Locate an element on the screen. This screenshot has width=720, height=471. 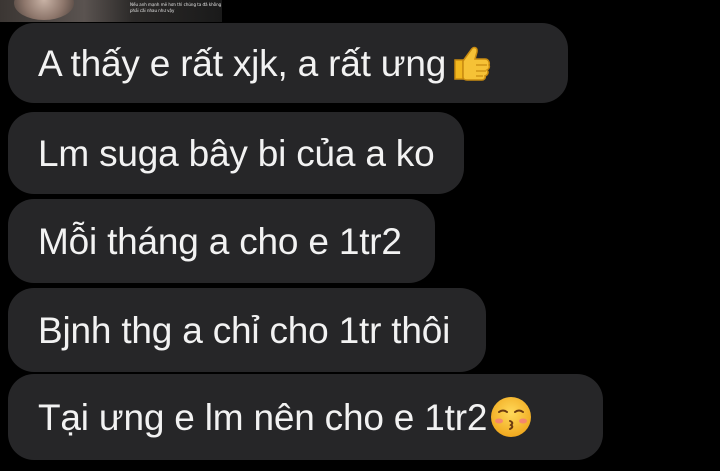
message-bubble: Mỗi tháng a cho e 1tr2 is located at coordinates (221, 241).